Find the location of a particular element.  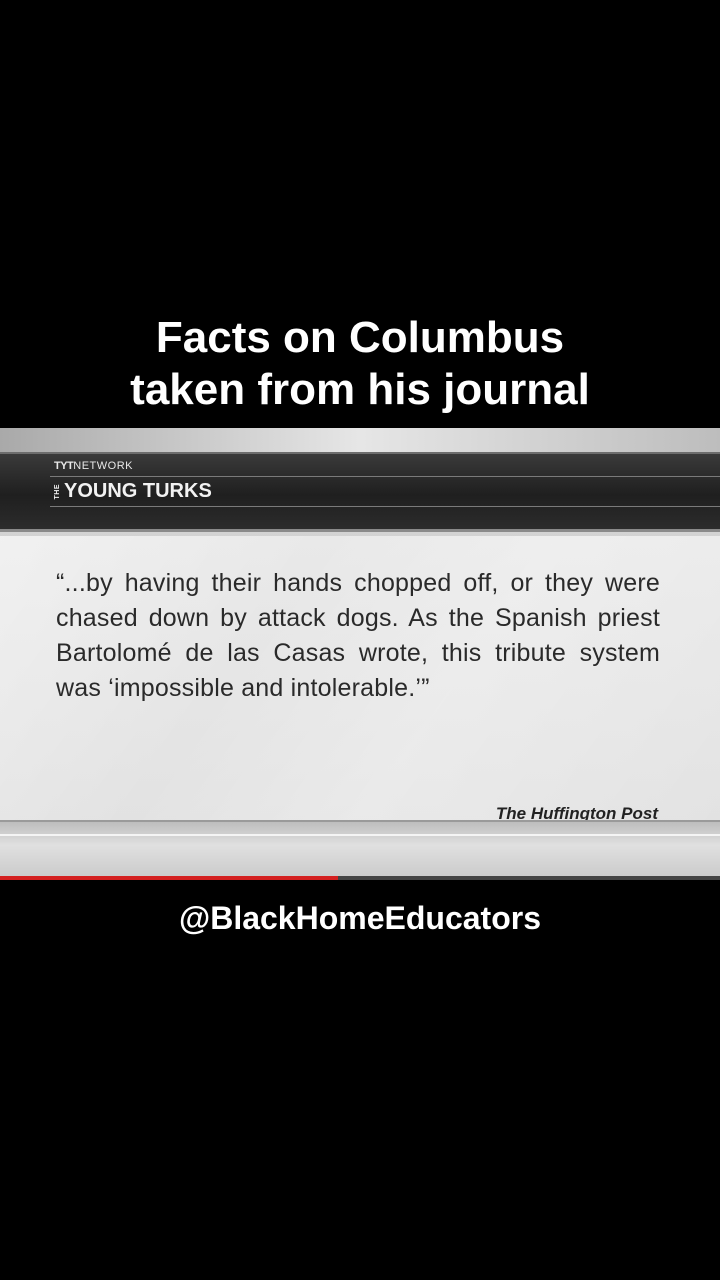

video-progress-fill is located at coordinates (169, 878).